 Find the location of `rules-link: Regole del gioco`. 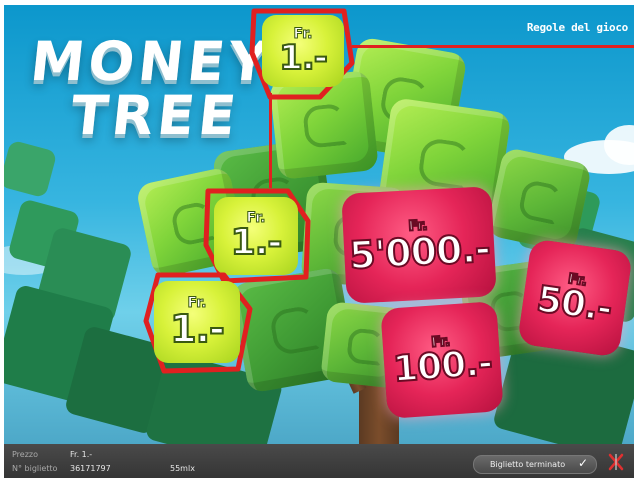

rules-link: Regole del gioco is located at coordinates (577, 27).